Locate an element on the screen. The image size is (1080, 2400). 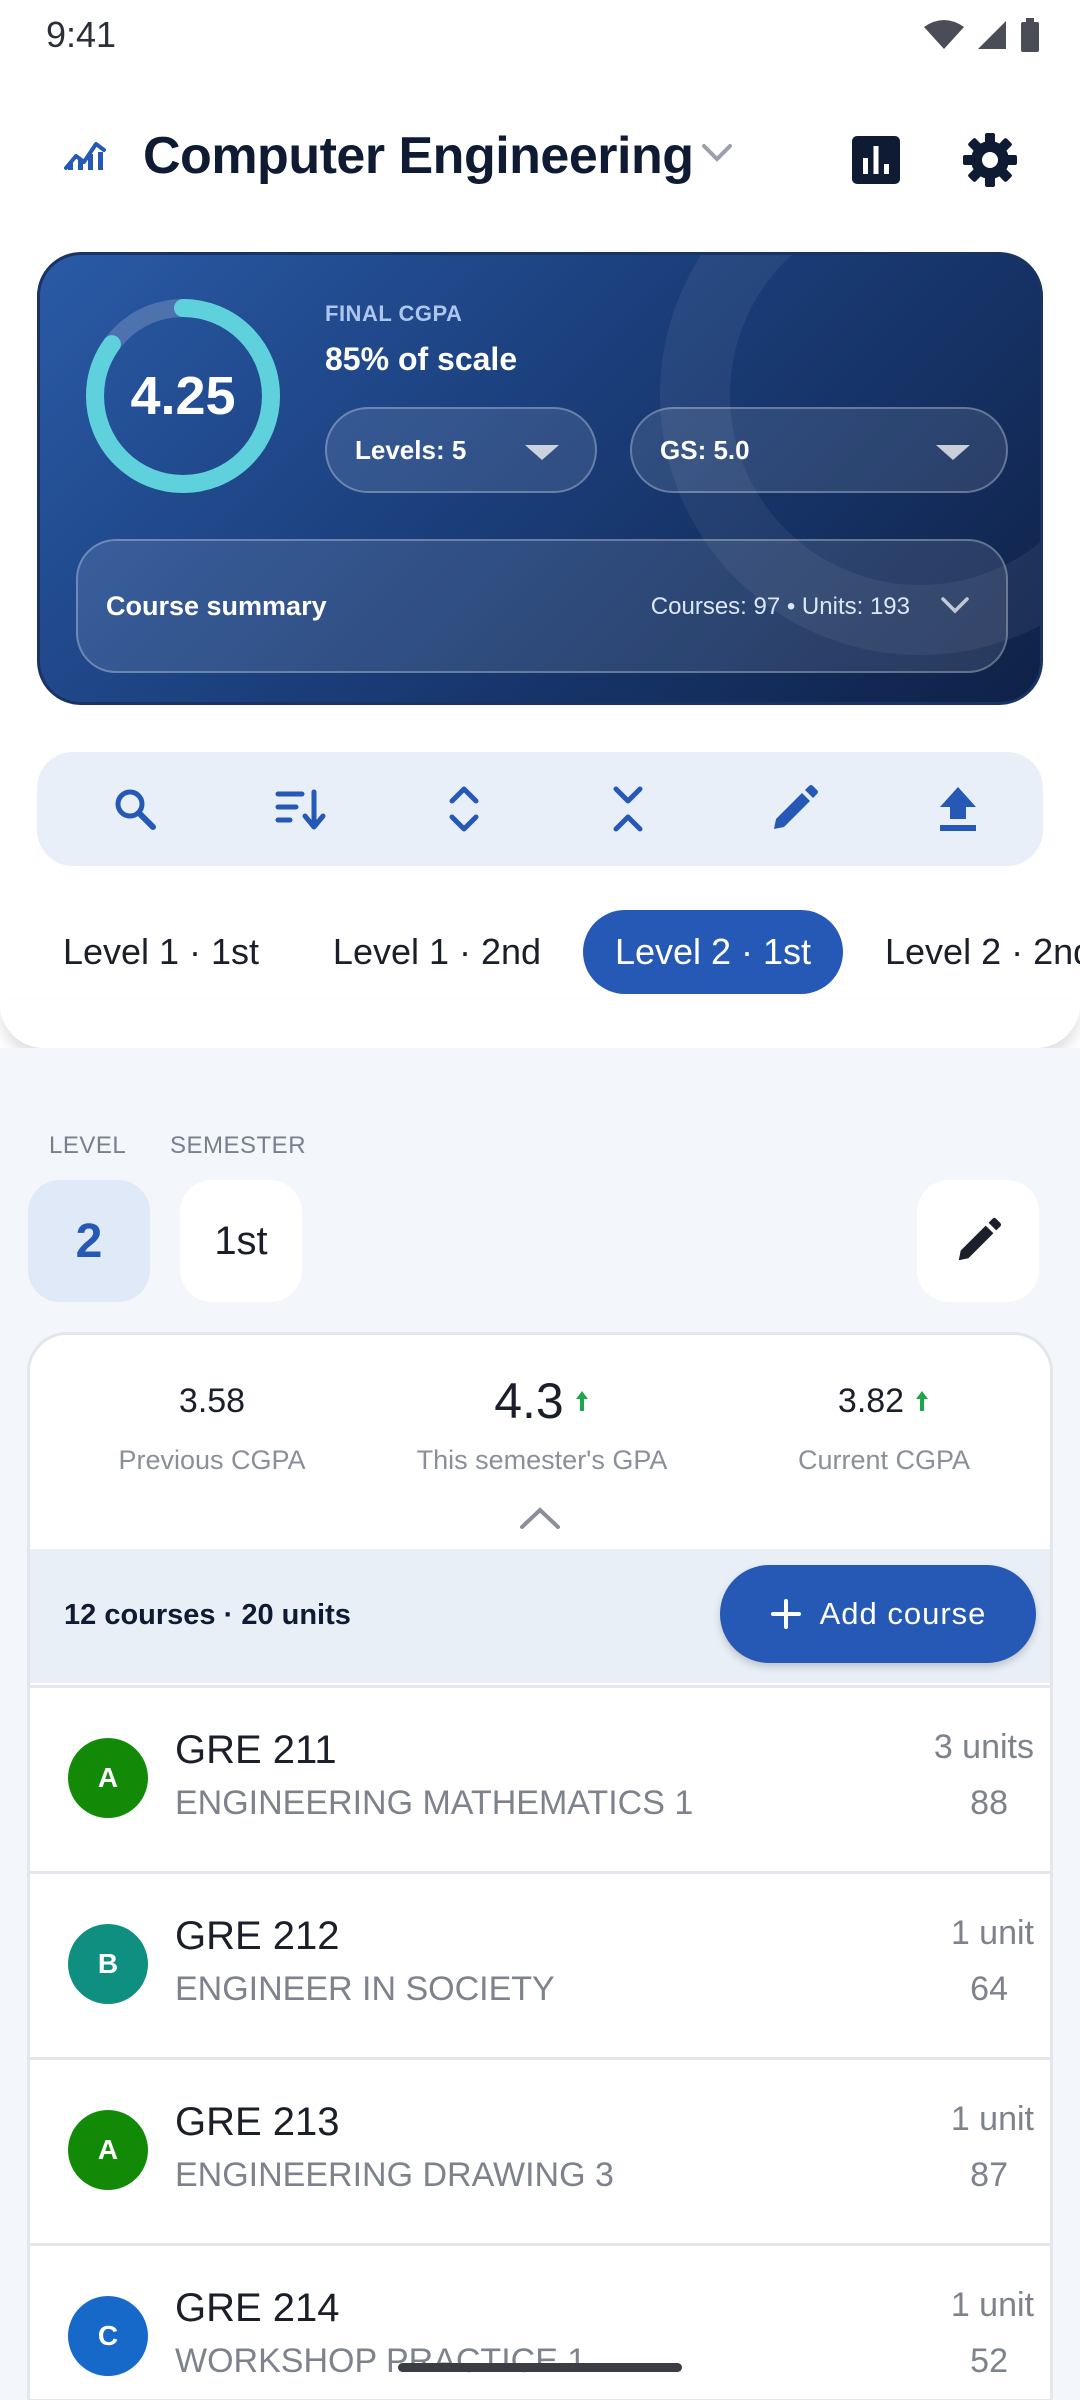
edit-semester-button is located at coordinates (978, 1241).